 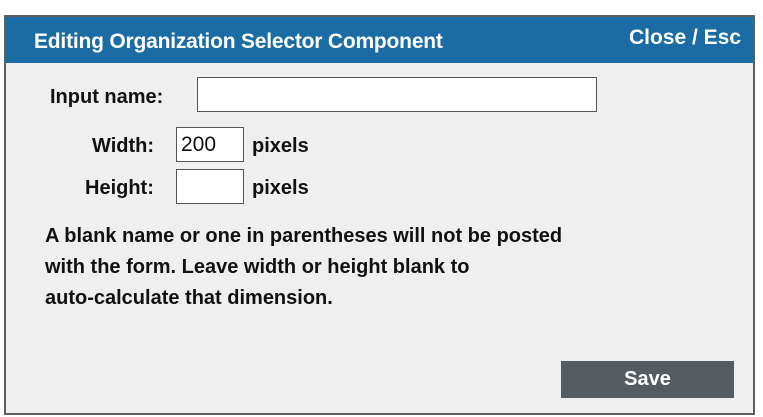 What do you see at coordinates (119, 188) in the screenshot?
I see `height-label: Height:` at bounding box center [119, 188].